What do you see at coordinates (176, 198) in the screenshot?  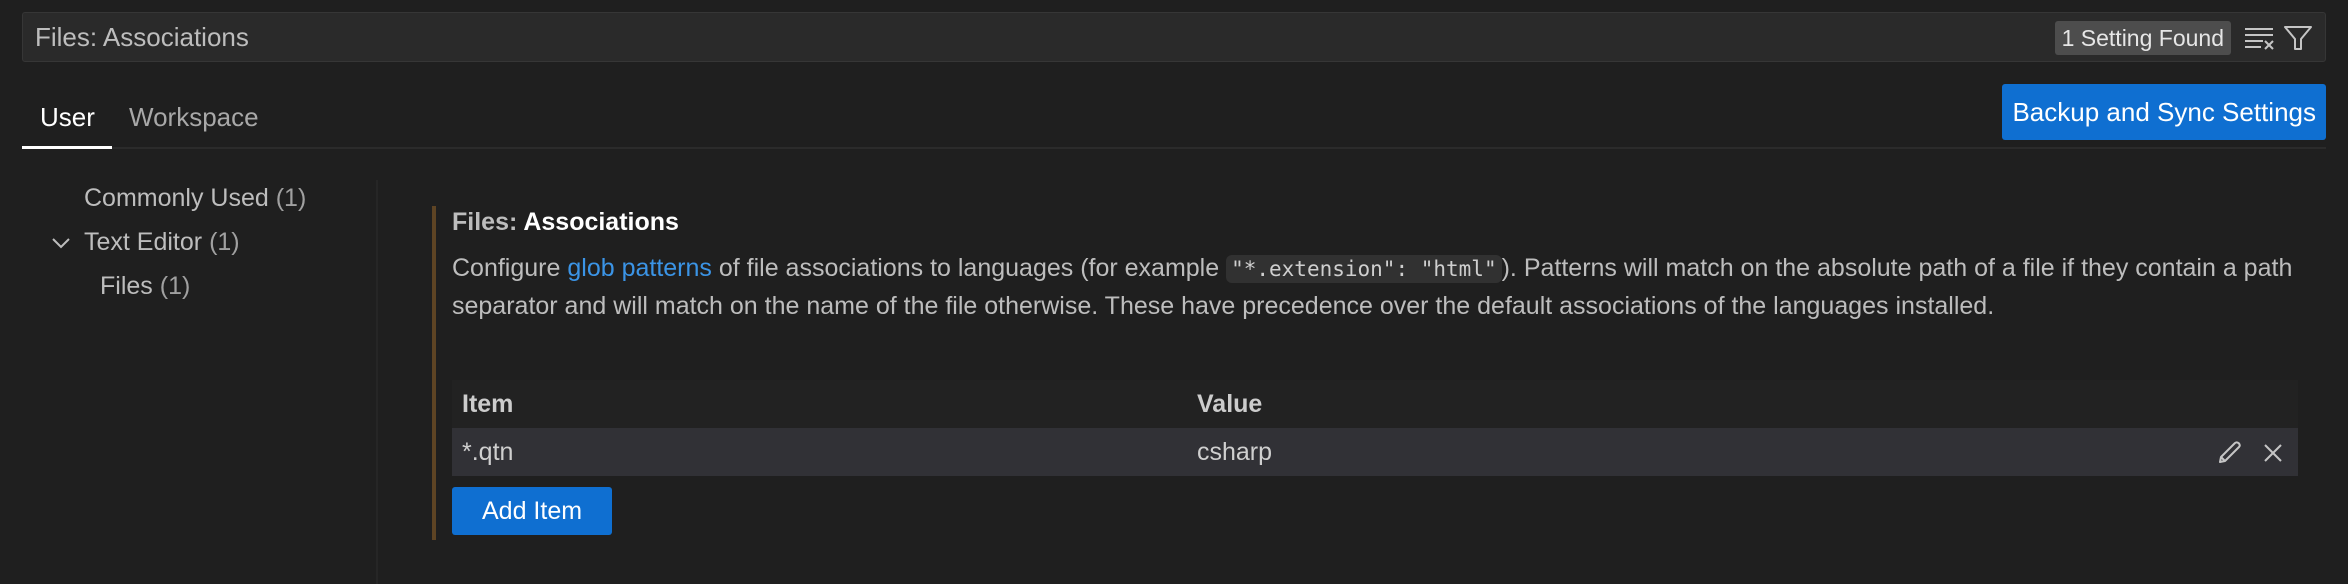 I see `toc-item-label: Commonly Used` at bounding box center [176, 198].